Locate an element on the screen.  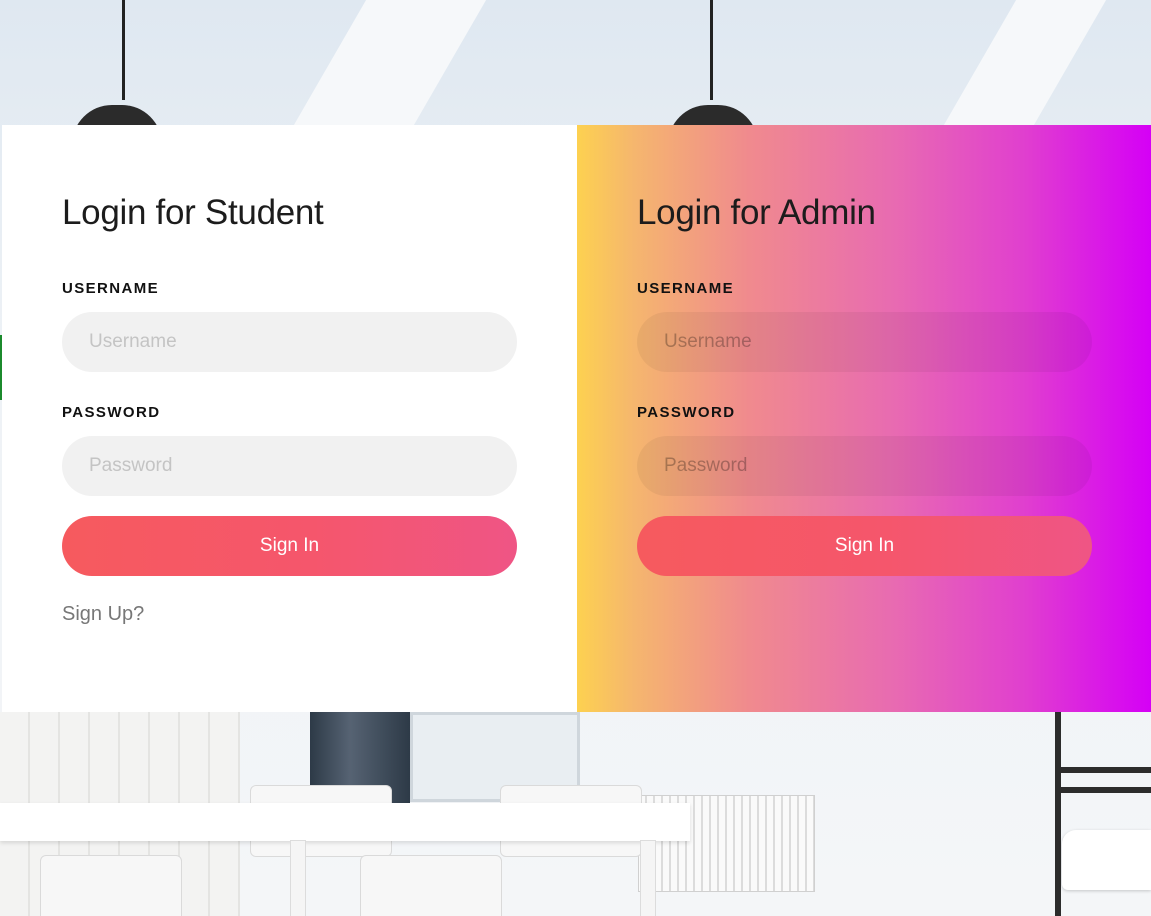
student-password-label: PASSWORD is located at coordinates (111, 412).